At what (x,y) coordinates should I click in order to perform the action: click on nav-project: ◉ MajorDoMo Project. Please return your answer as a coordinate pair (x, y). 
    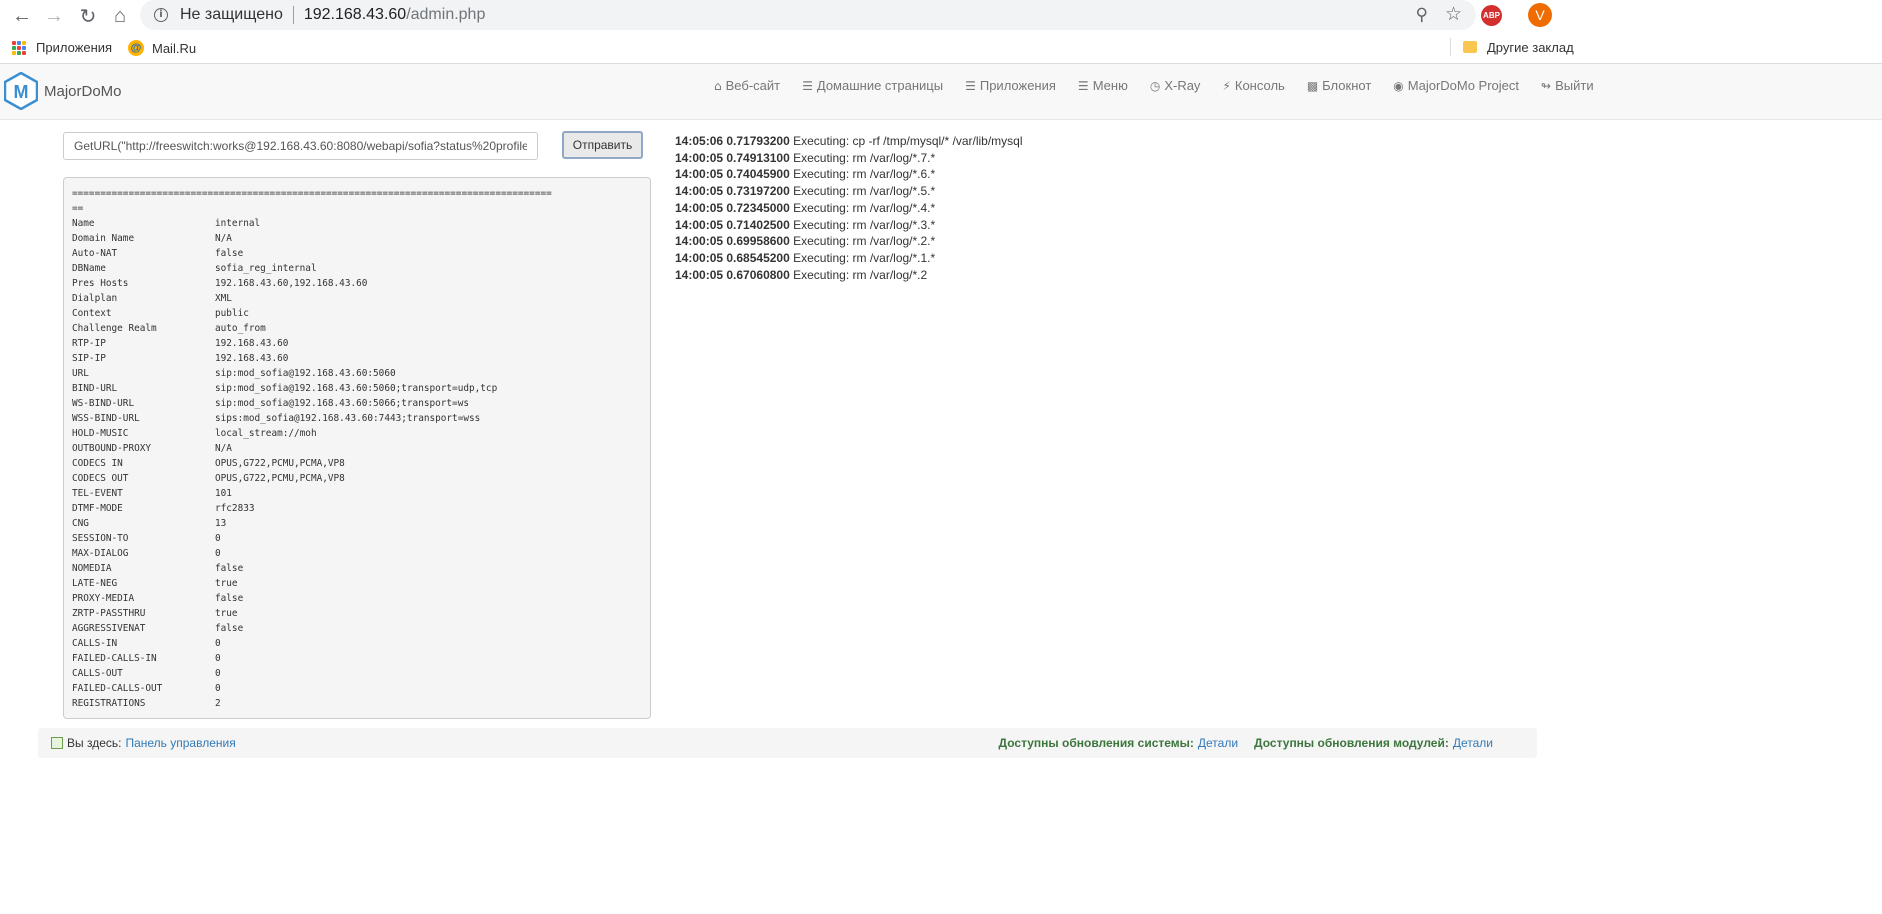
    Looking at the image, I should click on (1456, 85).